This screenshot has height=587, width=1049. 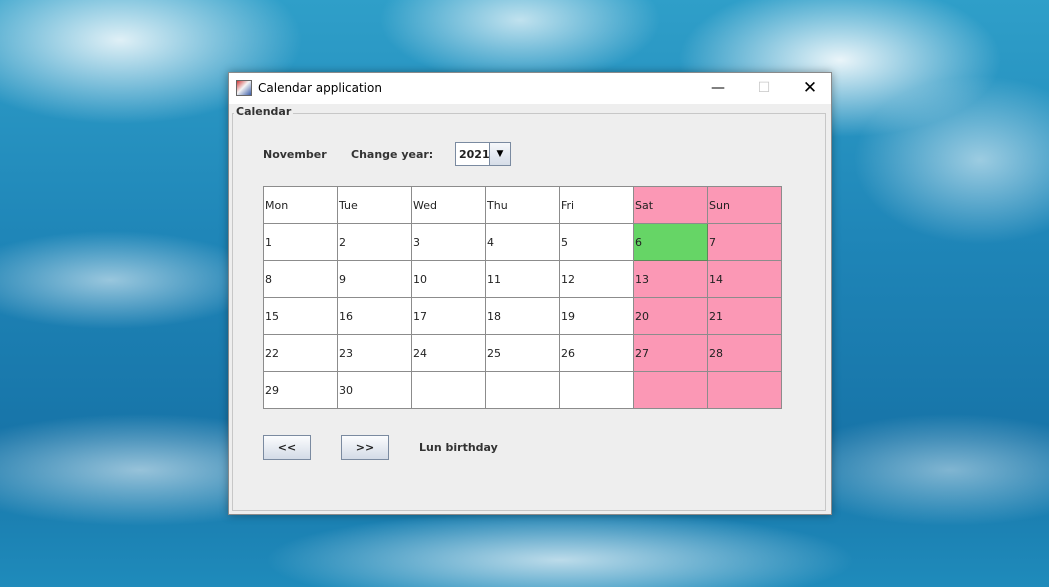 What do you see at coordinates (300, 316) in the screenshot?
I see `day-cell: 15` at bounding box center [300, 316].